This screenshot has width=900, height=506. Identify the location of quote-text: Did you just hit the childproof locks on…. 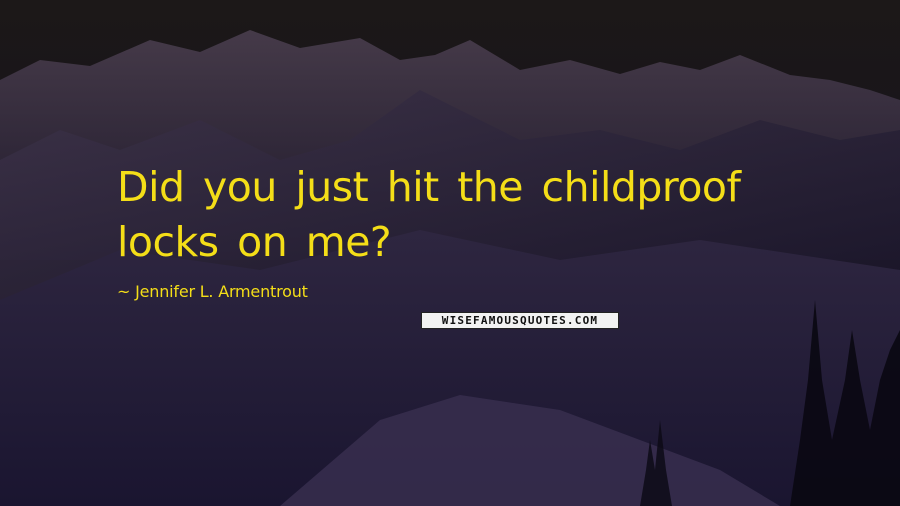
(429, 214).